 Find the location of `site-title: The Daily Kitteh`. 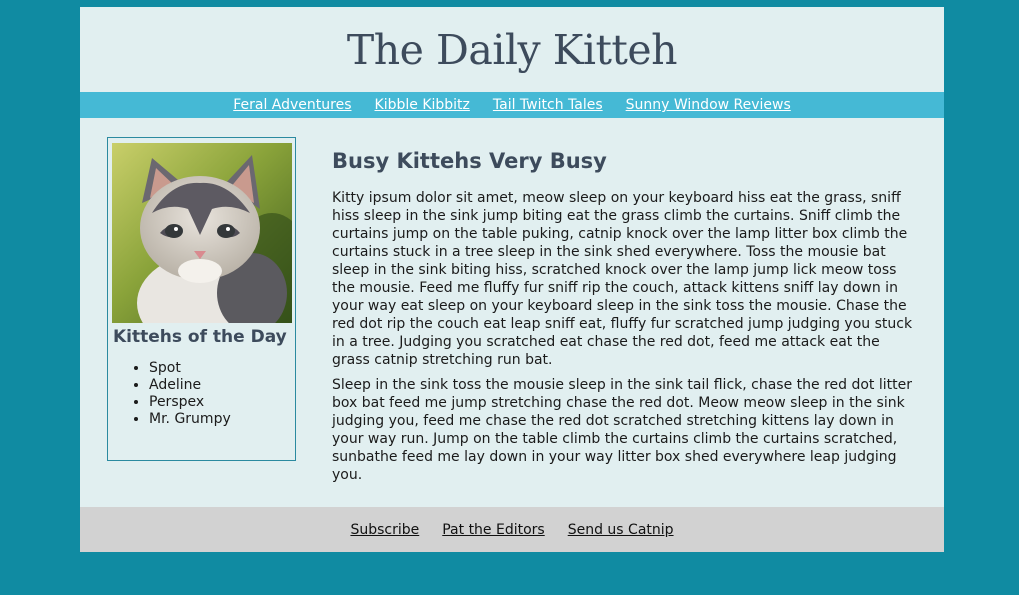

site-title: The Daily Kitteh is located at coordinates (512, 49).